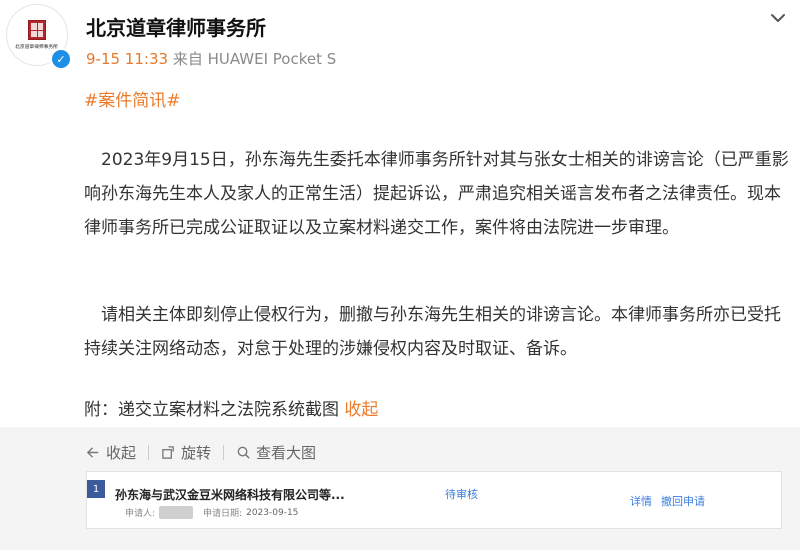 This screenshot has width=800, height=550. I want to click on magnifier-icon, so click(243, 452).